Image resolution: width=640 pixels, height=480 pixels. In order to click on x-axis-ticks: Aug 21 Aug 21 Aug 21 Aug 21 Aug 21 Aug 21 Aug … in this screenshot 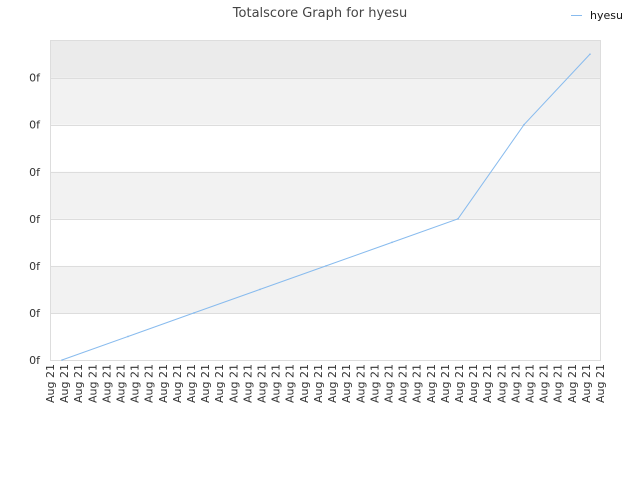, I will do `click(325, 383)`.